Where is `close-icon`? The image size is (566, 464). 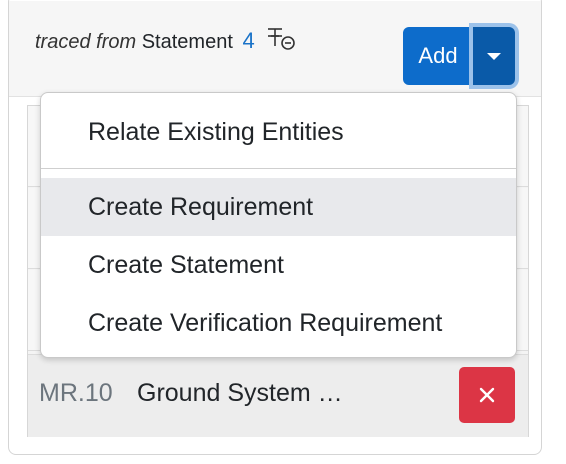 close-icon is located at coordinates (487, 395).